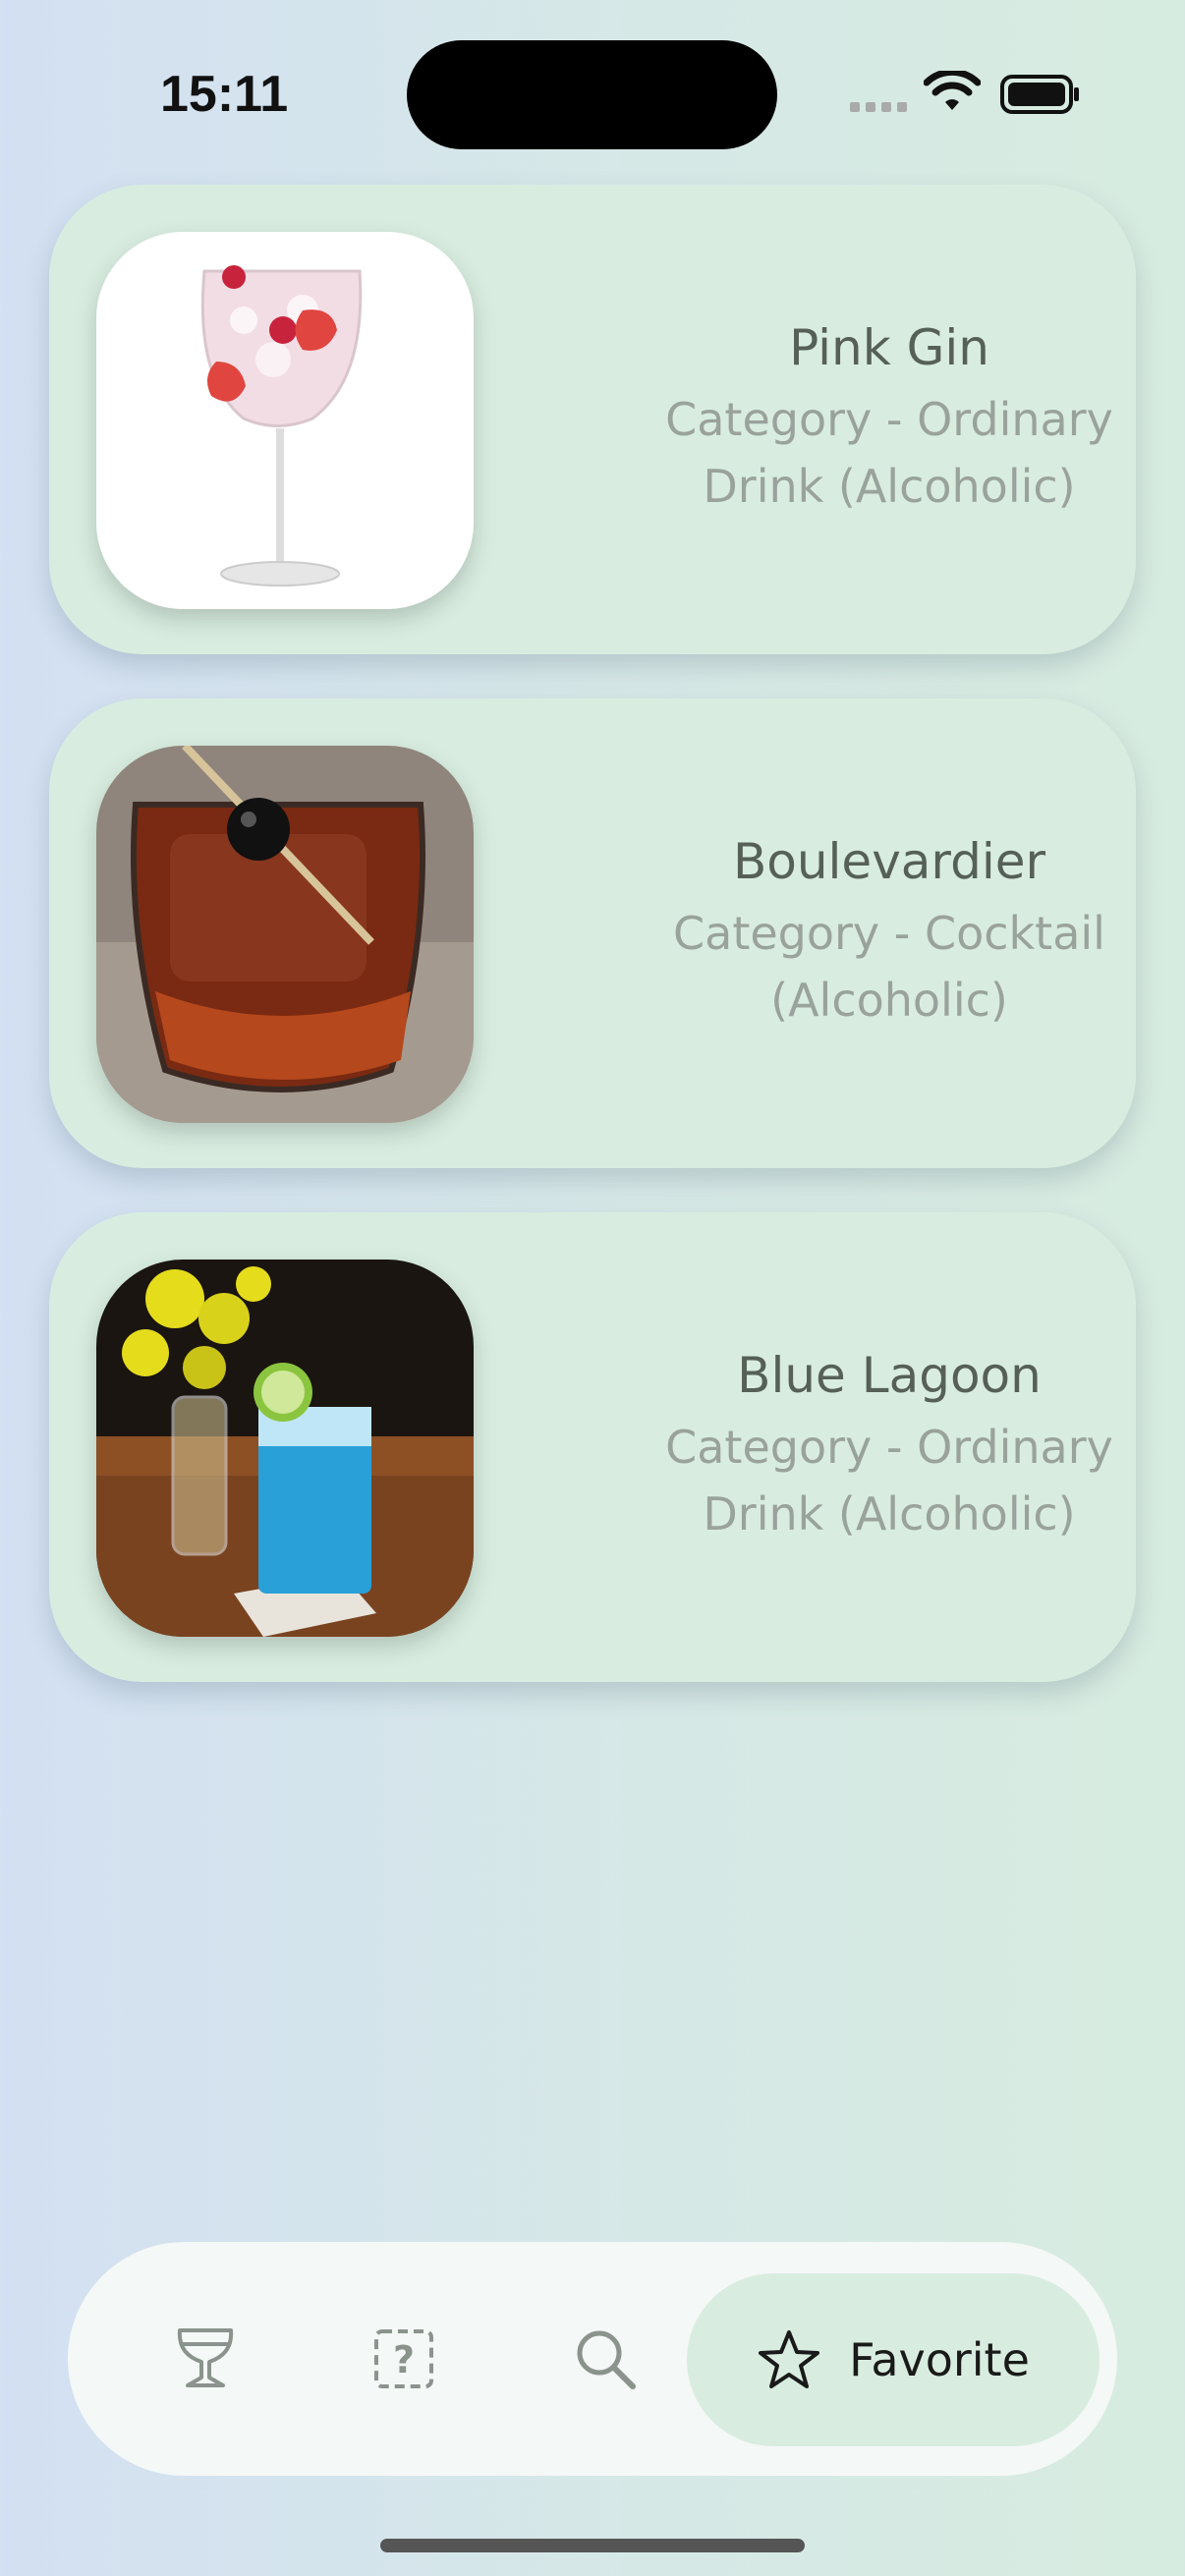 This screenshot has width=1185, height=2576. I want to click on status-time: 15:11, so click(225, 94).